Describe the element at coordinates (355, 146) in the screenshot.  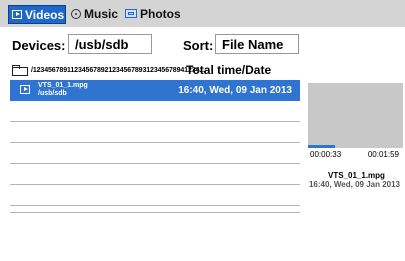
I see `playback-progress-bar` at that location.